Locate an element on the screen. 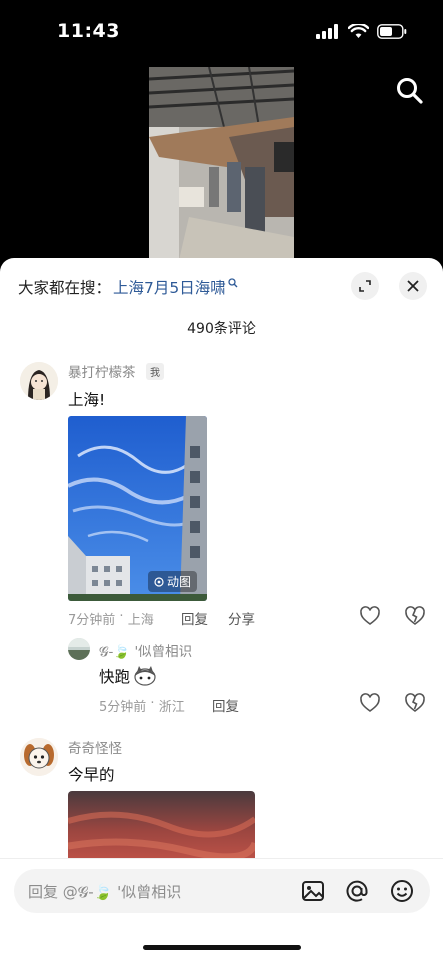  battery-icon is located at coordinates (392, 31).